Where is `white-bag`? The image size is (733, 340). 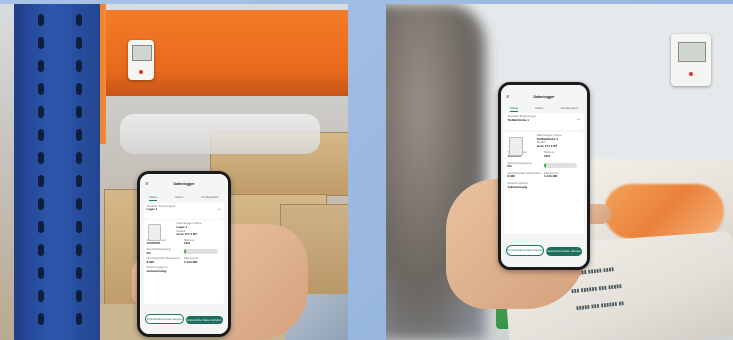 white-bag is located at coordinates (220, 134).